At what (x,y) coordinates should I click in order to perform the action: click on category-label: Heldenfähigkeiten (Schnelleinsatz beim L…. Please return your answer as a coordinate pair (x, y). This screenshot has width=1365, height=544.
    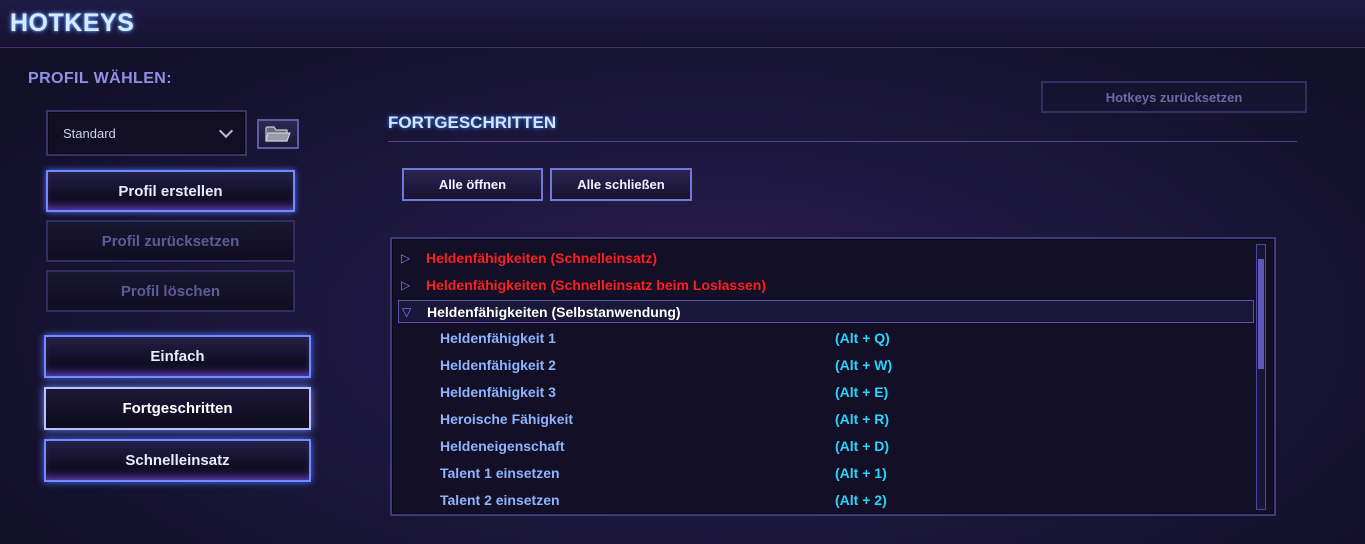
    Looking at the image, I should click on (596, 284).